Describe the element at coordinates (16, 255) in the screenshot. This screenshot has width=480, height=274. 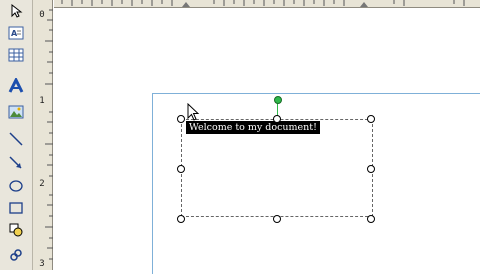
I see `hot-spot-icon` at that location.